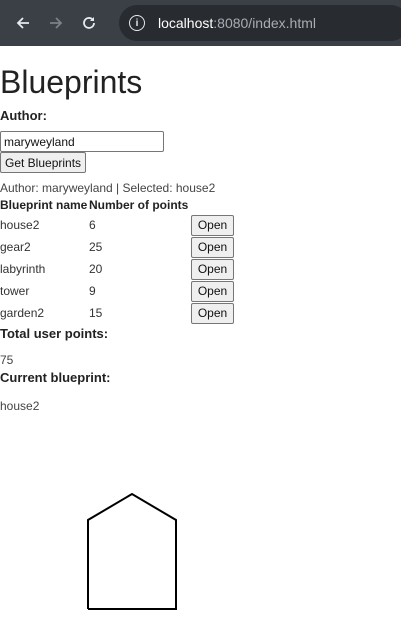 The height and width of the screenshot is (626, 401). Describe the element at coordinates (54, 333) in the screenshot. I see `total-points-label: Total user points:` at that location.